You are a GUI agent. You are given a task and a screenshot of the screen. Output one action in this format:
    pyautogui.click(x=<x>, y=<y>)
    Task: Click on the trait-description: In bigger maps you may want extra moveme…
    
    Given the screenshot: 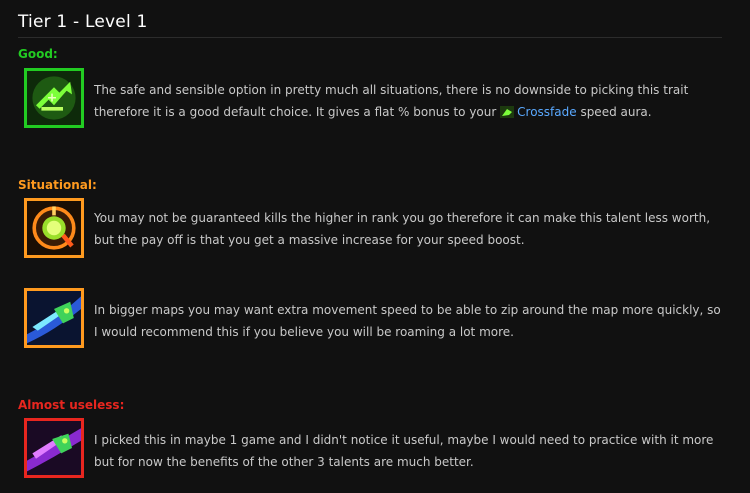 What is the action you would take?
    pyautogui.click(x=407, y=321)
    